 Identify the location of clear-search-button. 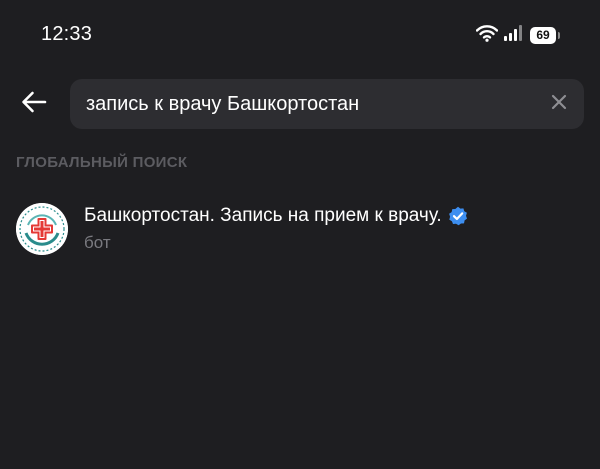
(559, 104).